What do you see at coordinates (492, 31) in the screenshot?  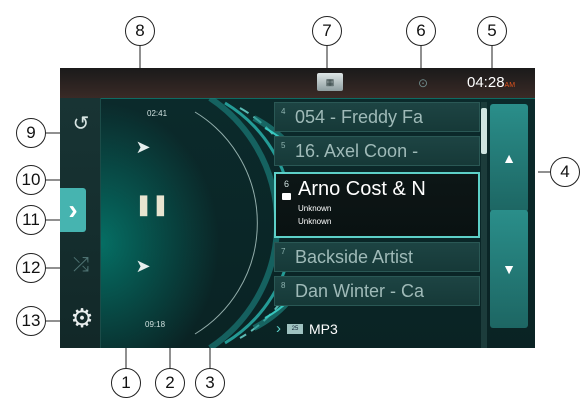 I see `callout-5: 5` at bounding box center [492, 31].